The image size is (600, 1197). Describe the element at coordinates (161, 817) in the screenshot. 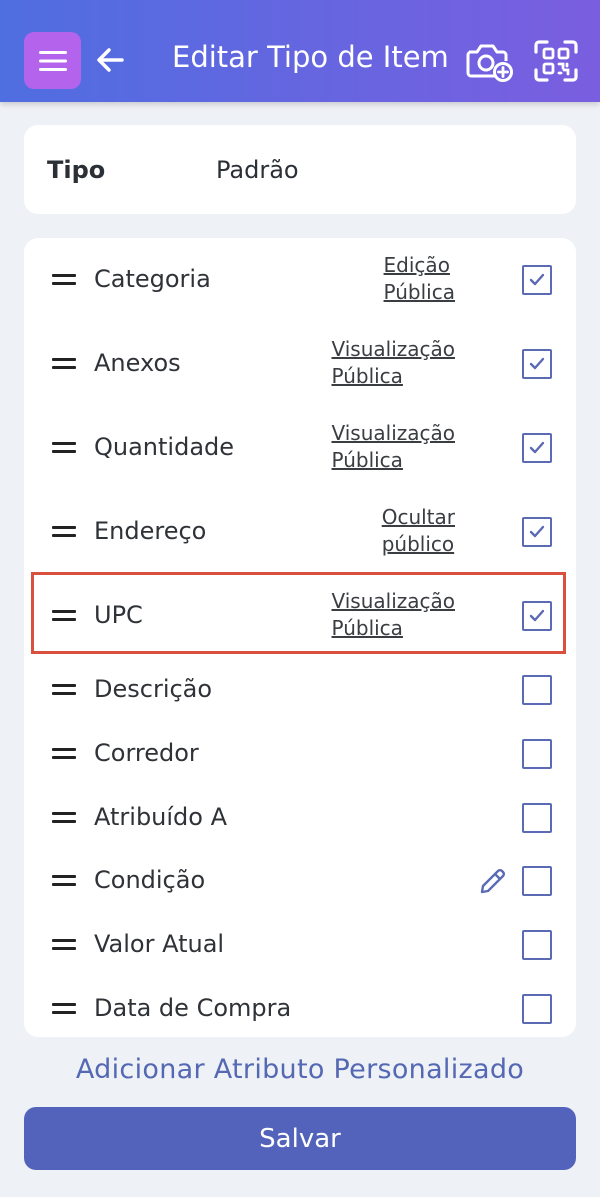

I see `attribute-label: Atribuído A` at that location.